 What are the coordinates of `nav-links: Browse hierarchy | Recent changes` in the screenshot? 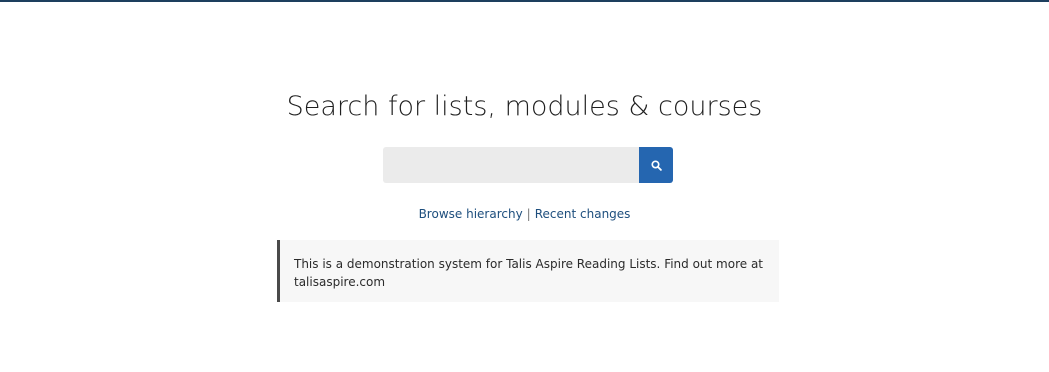 It's located at (524, 214).